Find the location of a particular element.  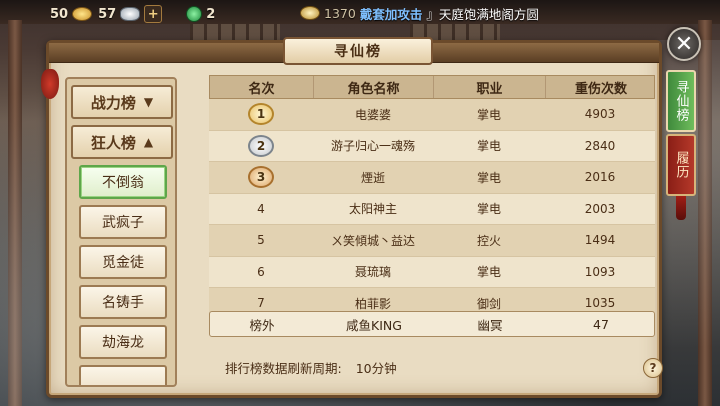

rank-cell: 2 is located at coordinates (261, 146).